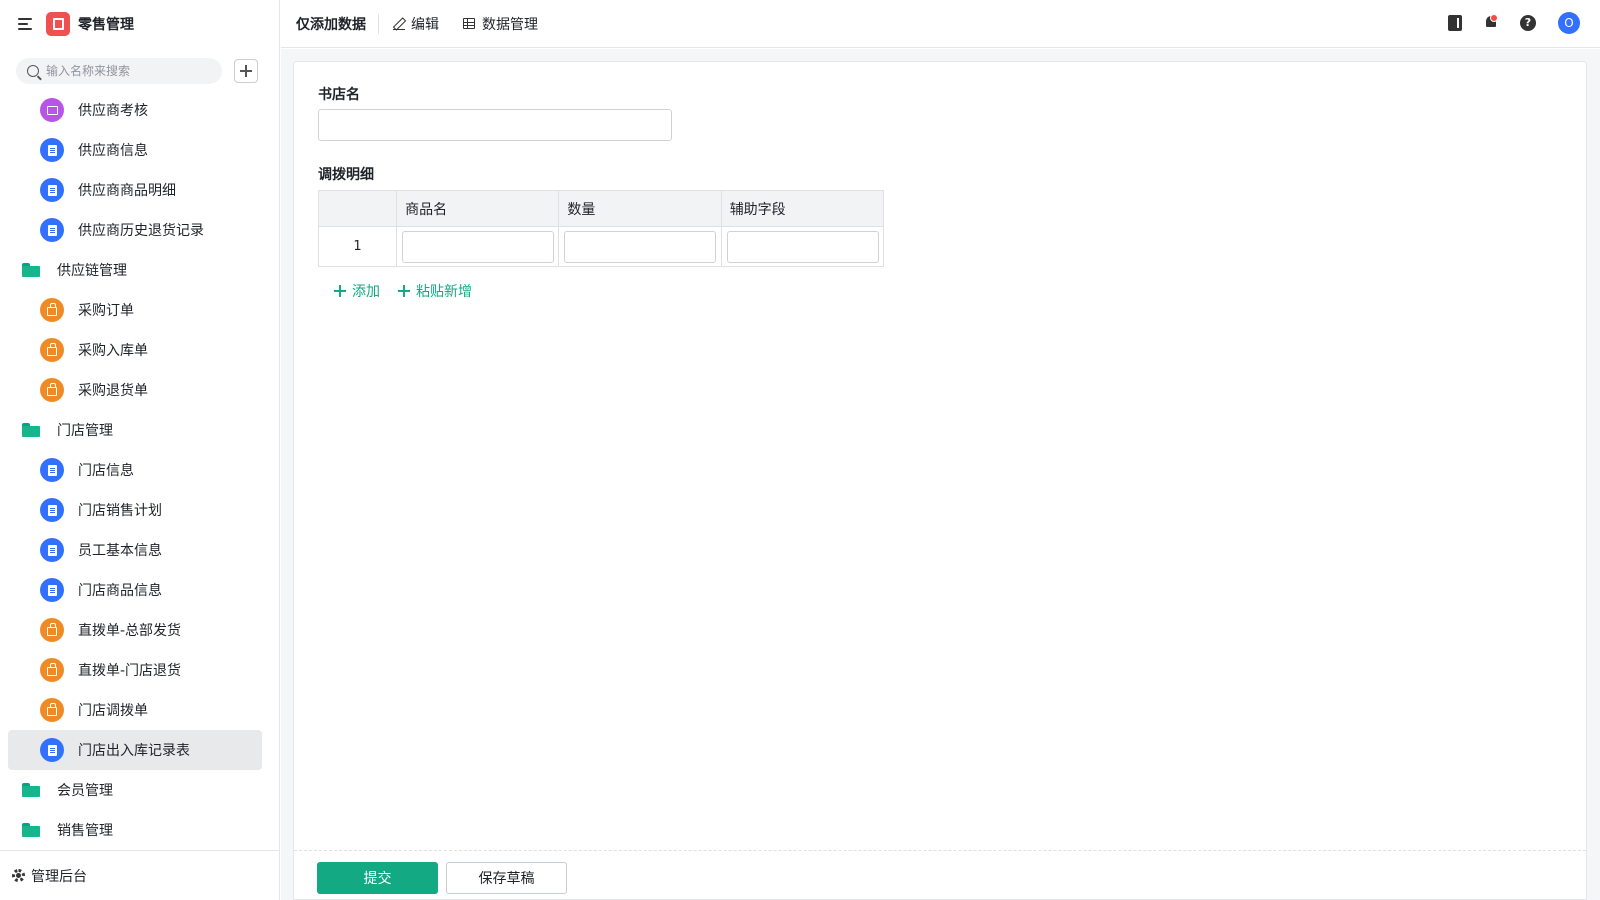  Describe the element at coordinates (85, 831) in the screenshot. I see `sidebar-item-label: 销售管理` at that location.